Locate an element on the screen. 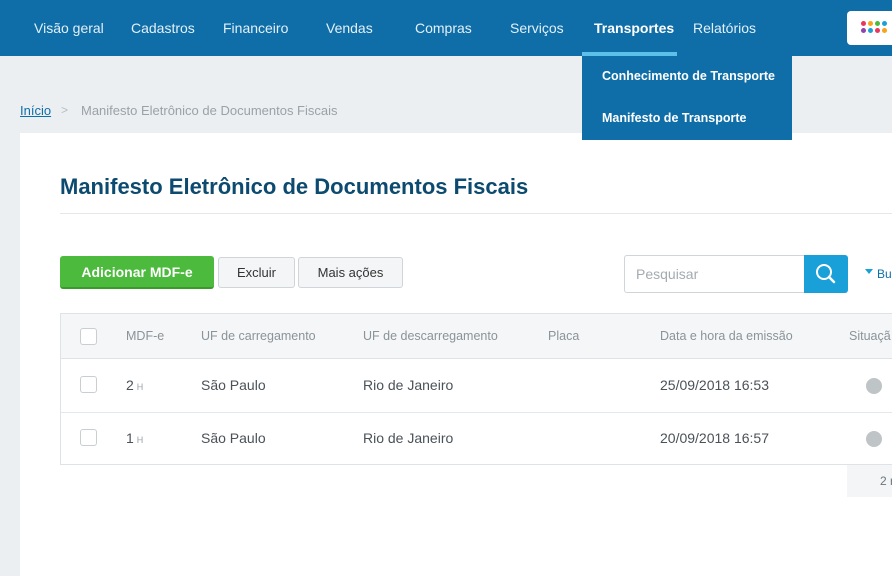  nav-item-vendas: Vendas is located at coordinates (349, 28).